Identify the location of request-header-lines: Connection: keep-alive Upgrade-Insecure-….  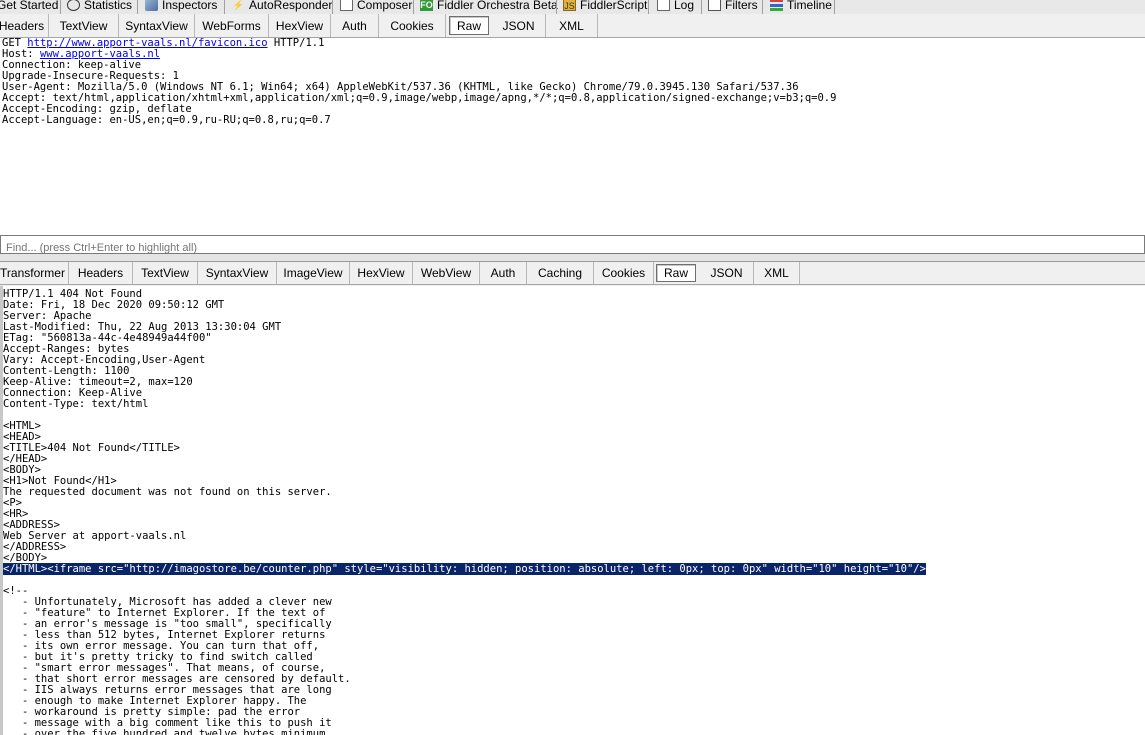
(419, 92).